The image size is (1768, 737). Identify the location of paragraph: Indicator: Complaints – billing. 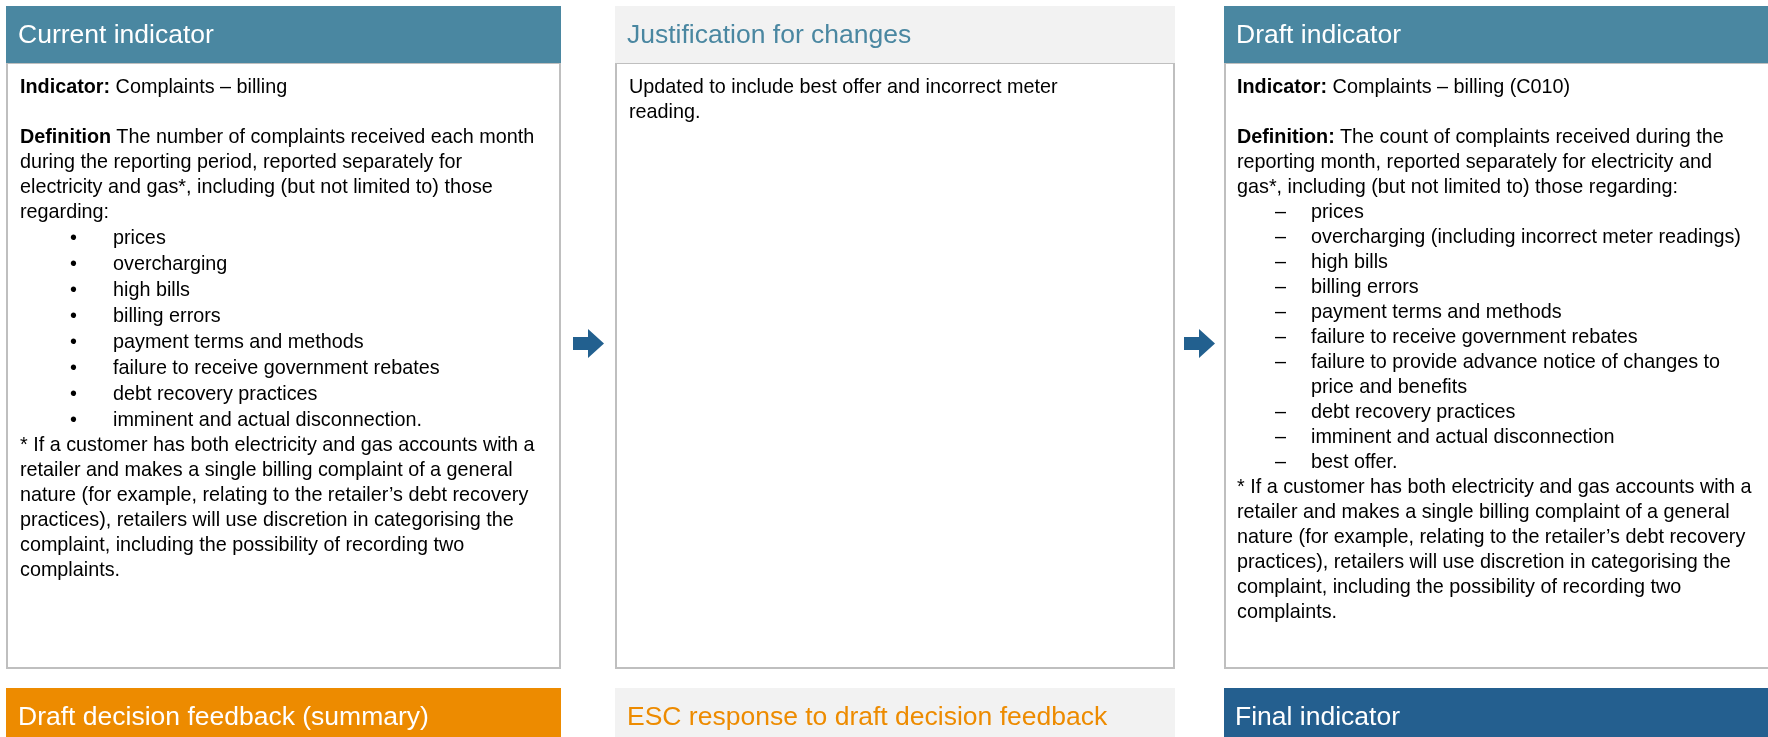
(154, 86).